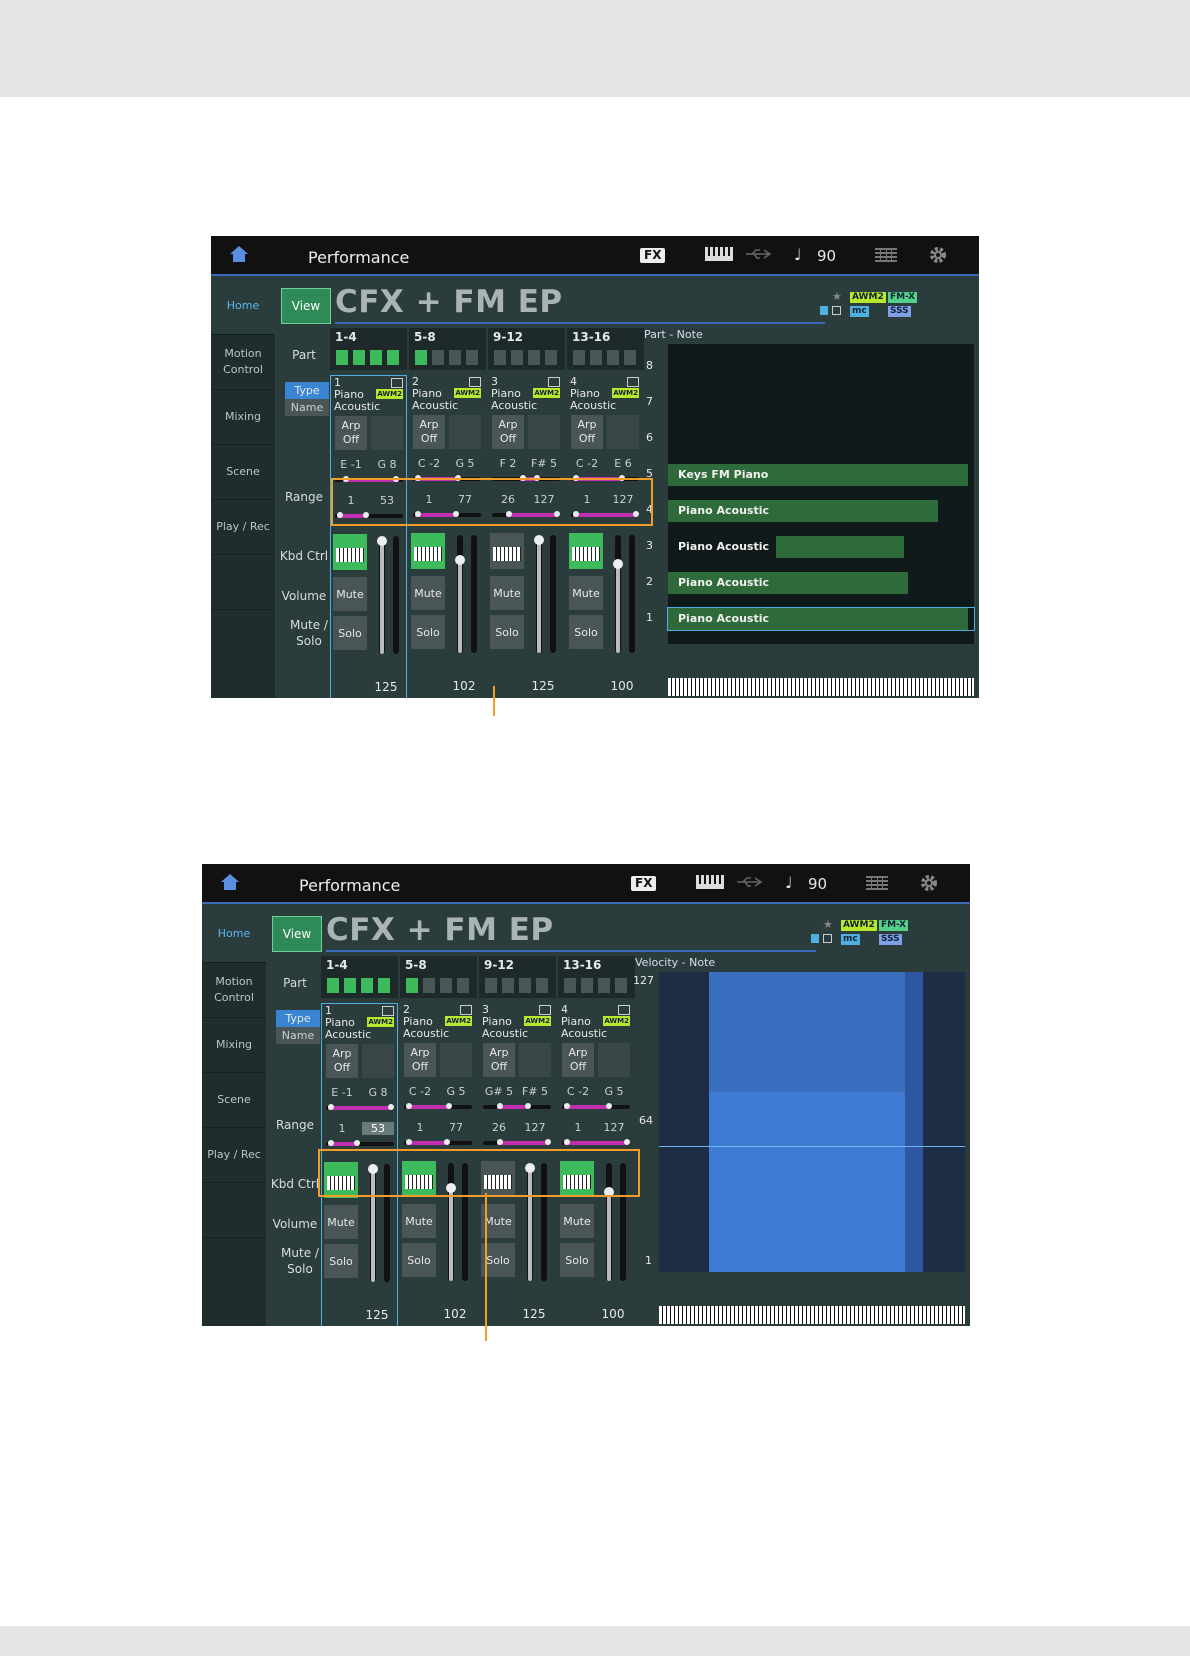 The width and height of the screenshot is (1190, 1656). Describe the element at coordinates (810, 583) in the screenshot. I see `graph-row: 2 Piano Acoustic` at that location.